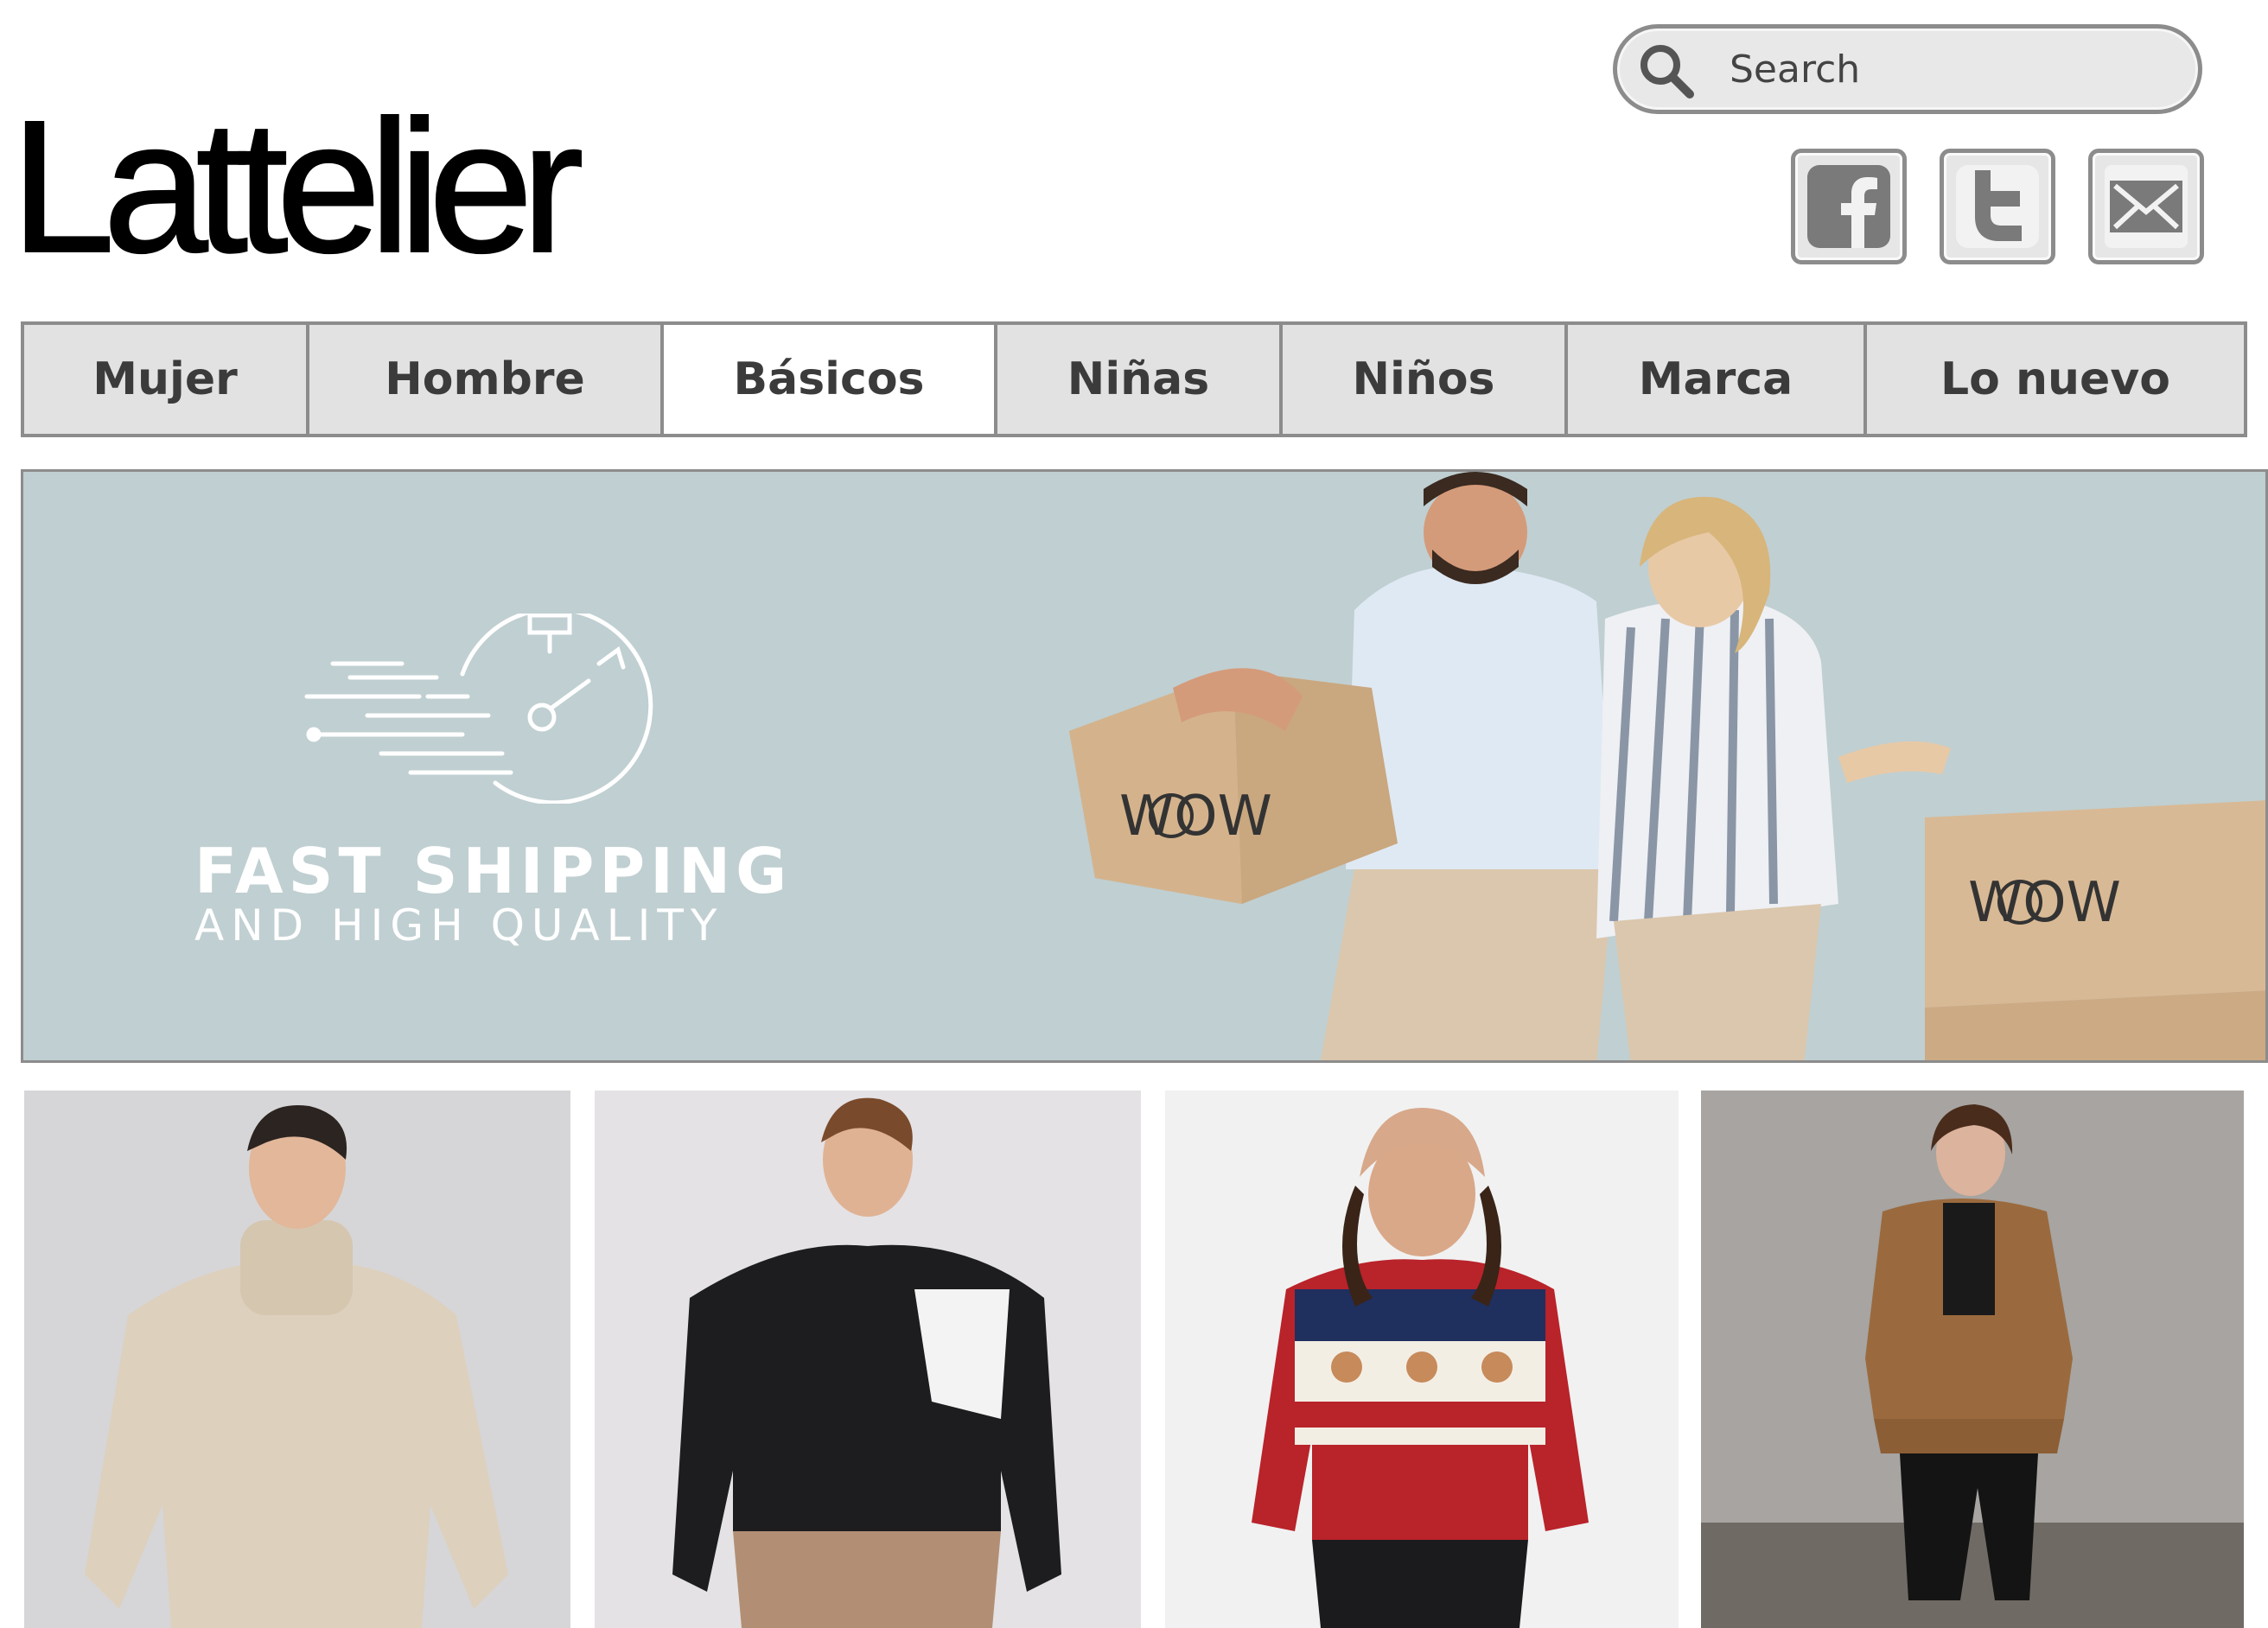  I want to click on facebook-icon, so click(1848, 206).